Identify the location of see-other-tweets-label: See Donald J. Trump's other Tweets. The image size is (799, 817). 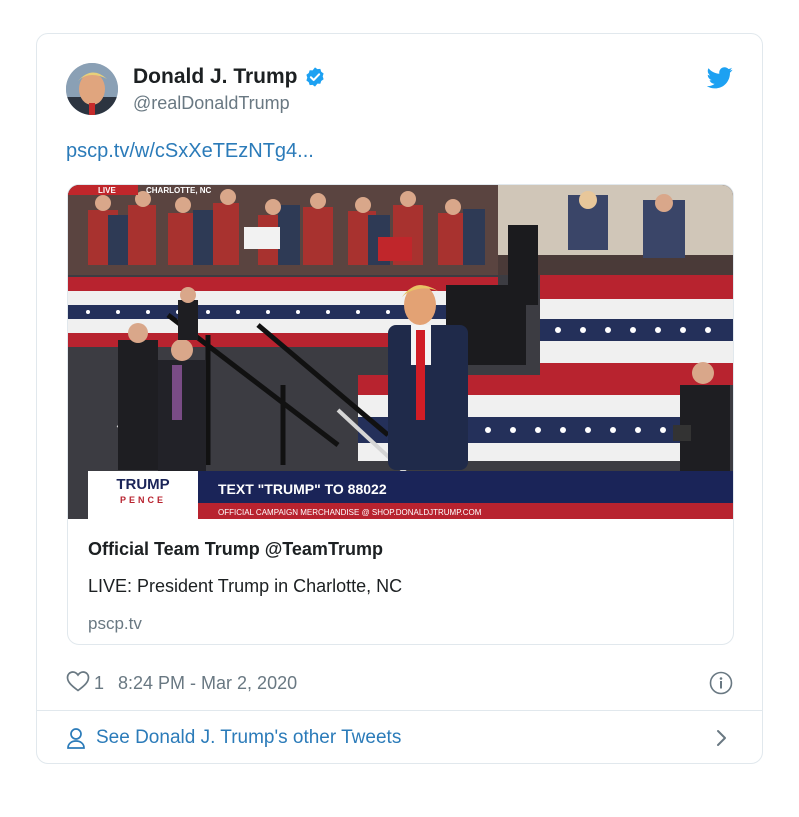
(249, 737).